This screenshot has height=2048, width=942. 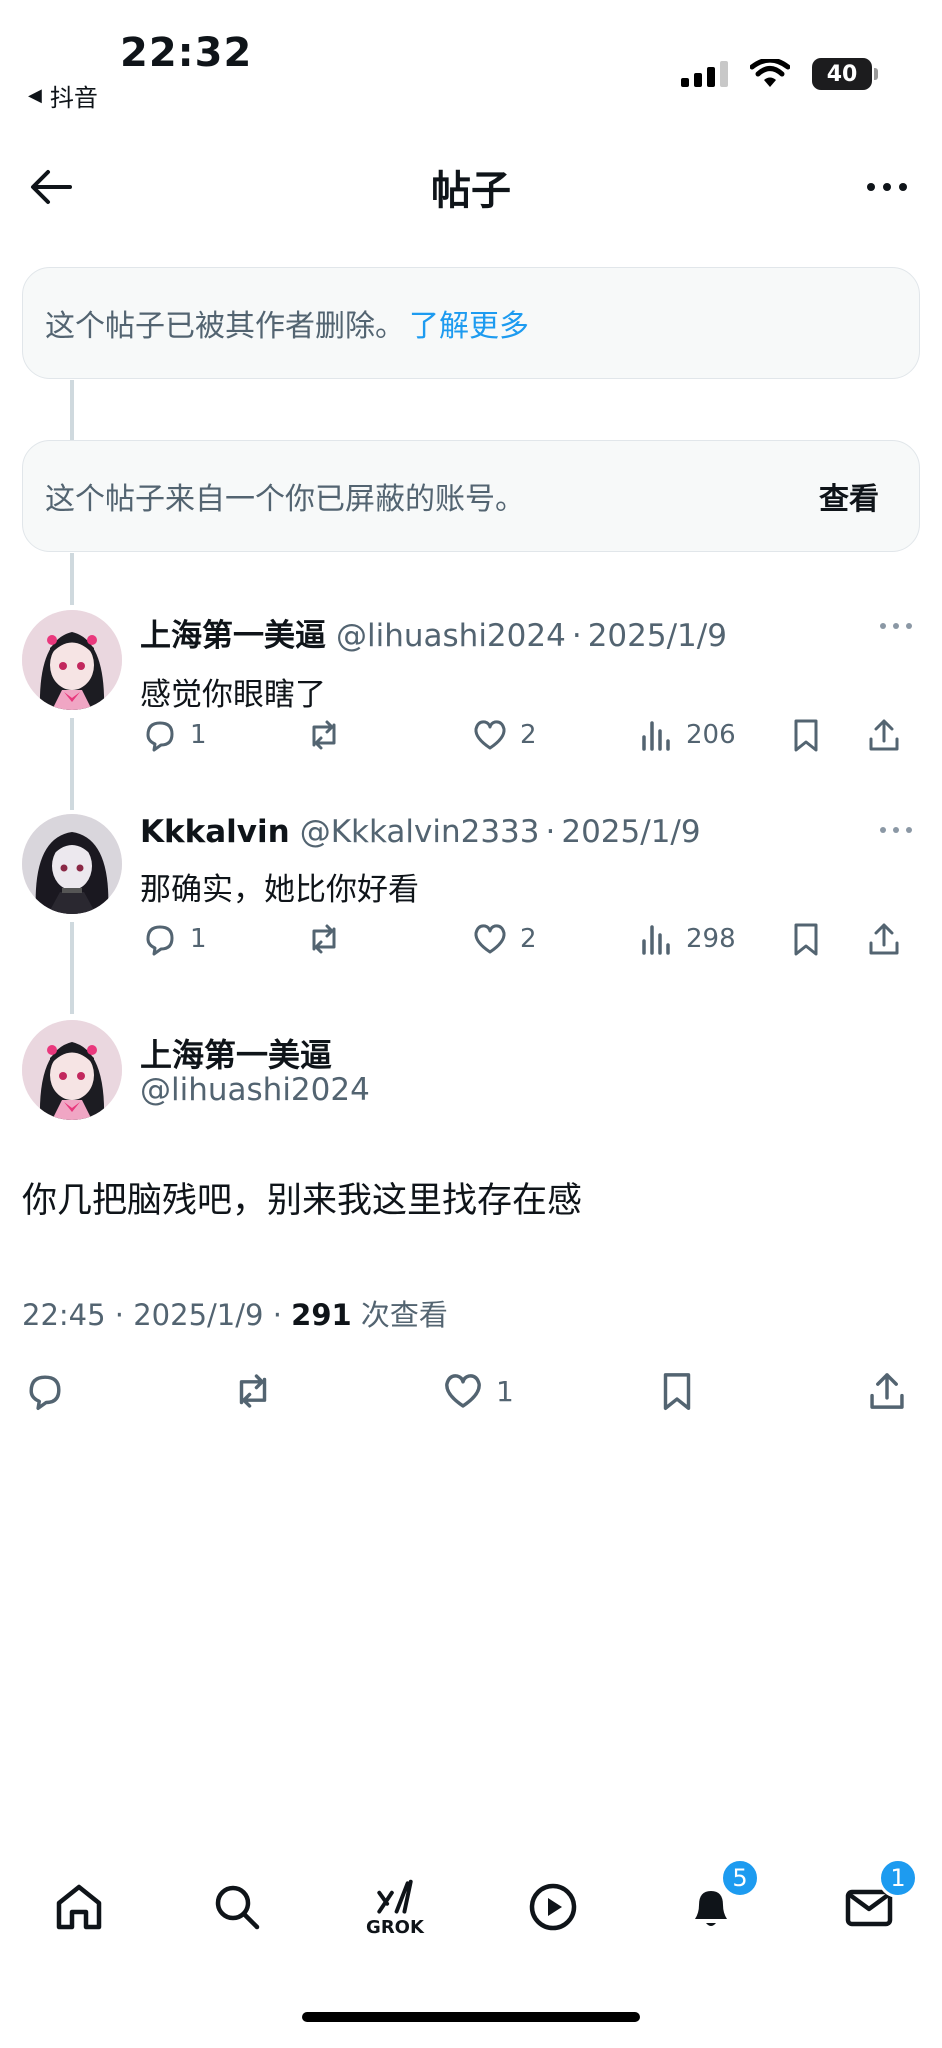 I want to click on views-button: 298, so click(x=686, y=939).